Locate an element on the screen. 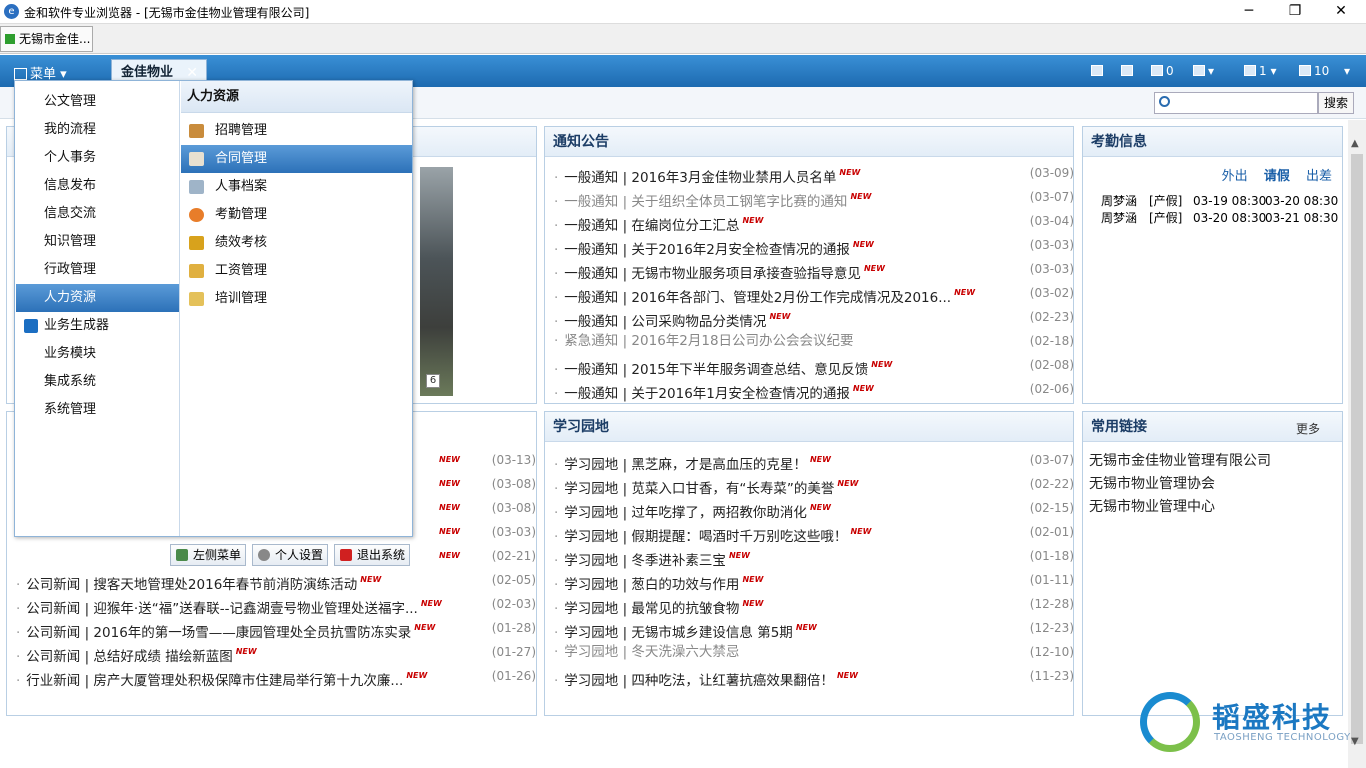 The image size is (1366, 768). link-leave: 请假 is located at coordinates (1277, 176).